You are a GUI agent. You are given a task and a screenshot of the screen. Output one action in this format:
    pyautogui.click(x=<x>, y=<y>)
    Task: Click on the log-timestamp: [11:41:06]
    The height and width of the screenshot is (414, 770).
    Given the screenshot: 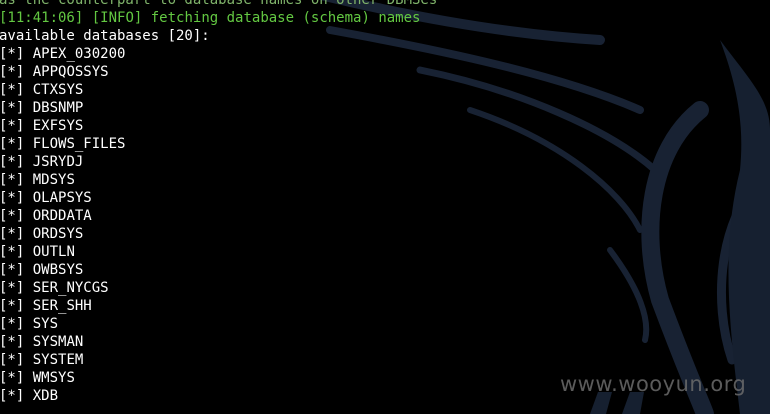 What is the action you would take?
    pyautogui.click(x=42, y=18)
    